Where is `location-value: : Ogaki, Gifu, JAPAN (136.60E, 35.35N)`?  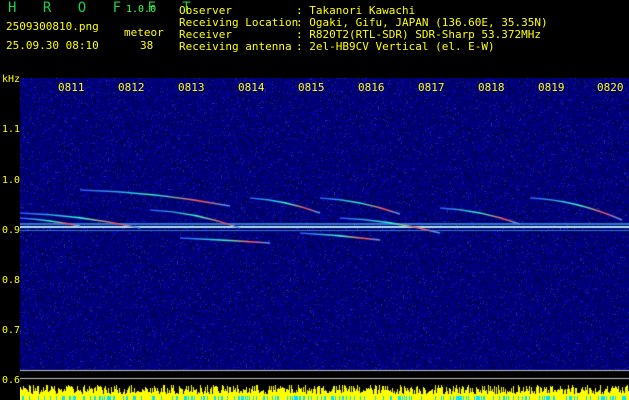 location-value: : Ogaki, Gifu, JAPAN (136.60E, 35.35N) is located at coordinates (422, 22).